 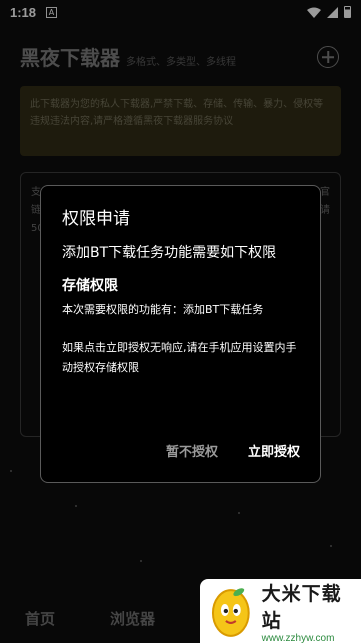 What do you see at coordinates (96, 219) in the screenshot?
I see `dialog-title: 权限申请` at bounding box center [96, 219].